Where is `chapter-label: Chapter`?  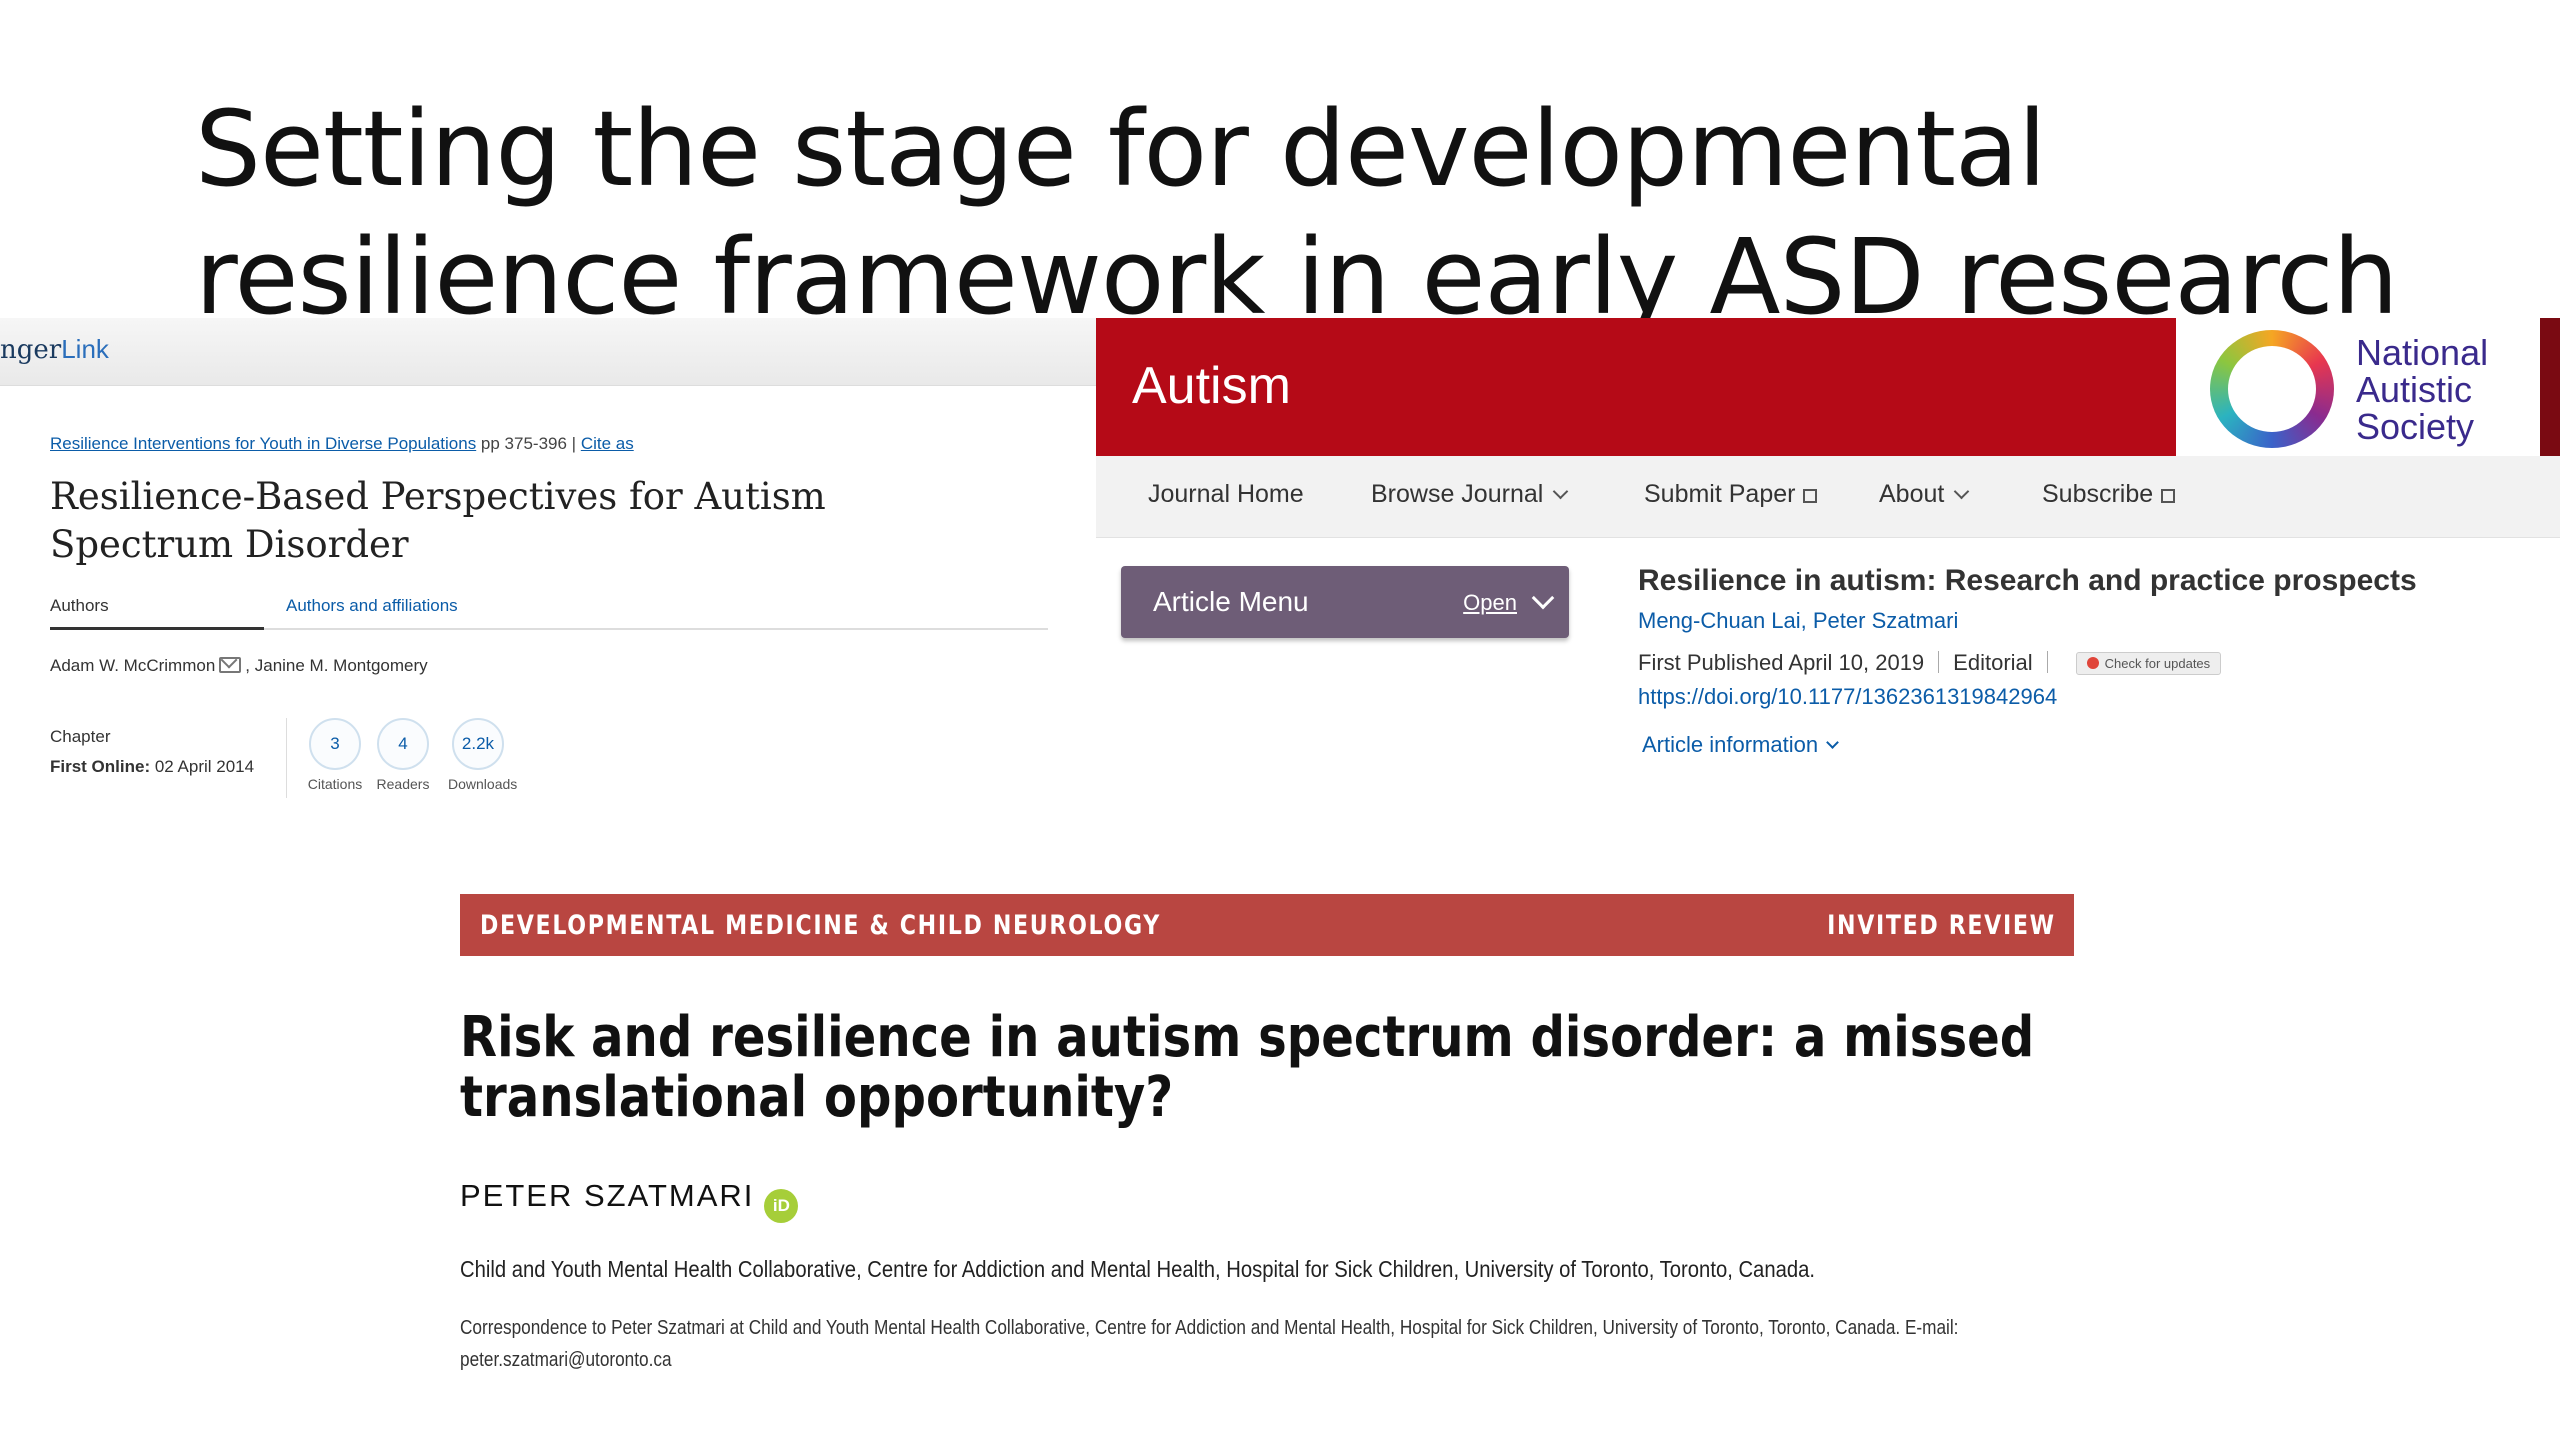 chapter-label: Chapter is located at coordinates (80, 736).